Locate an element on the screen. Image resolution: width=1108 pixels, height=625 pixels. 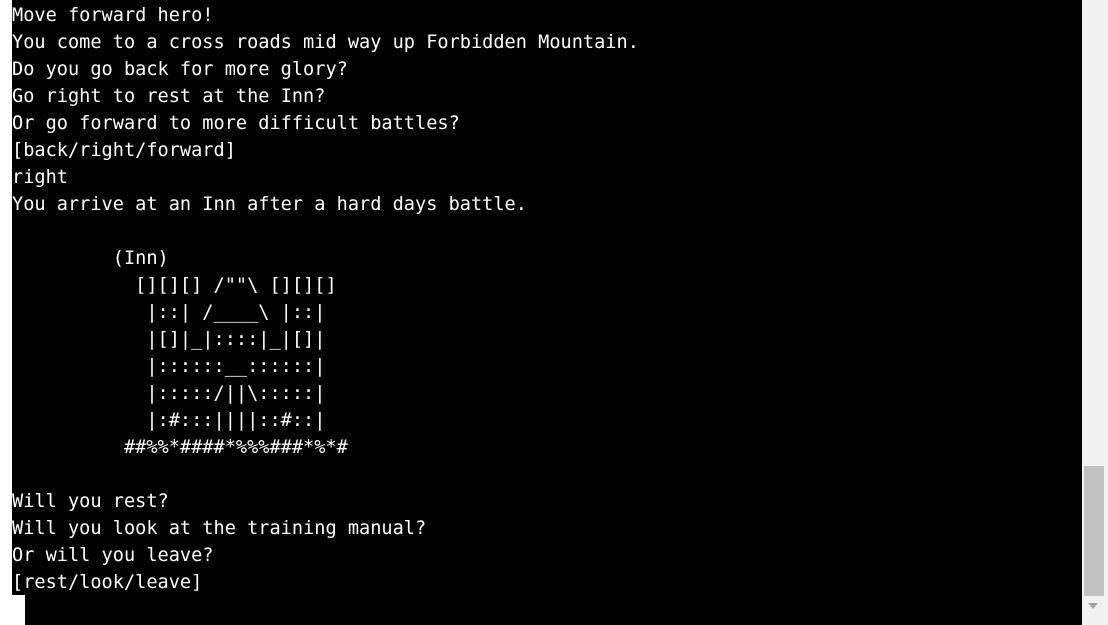
inn-art-line: ##%%*####*%%%###*%*# is located at coordinates (180, 447).